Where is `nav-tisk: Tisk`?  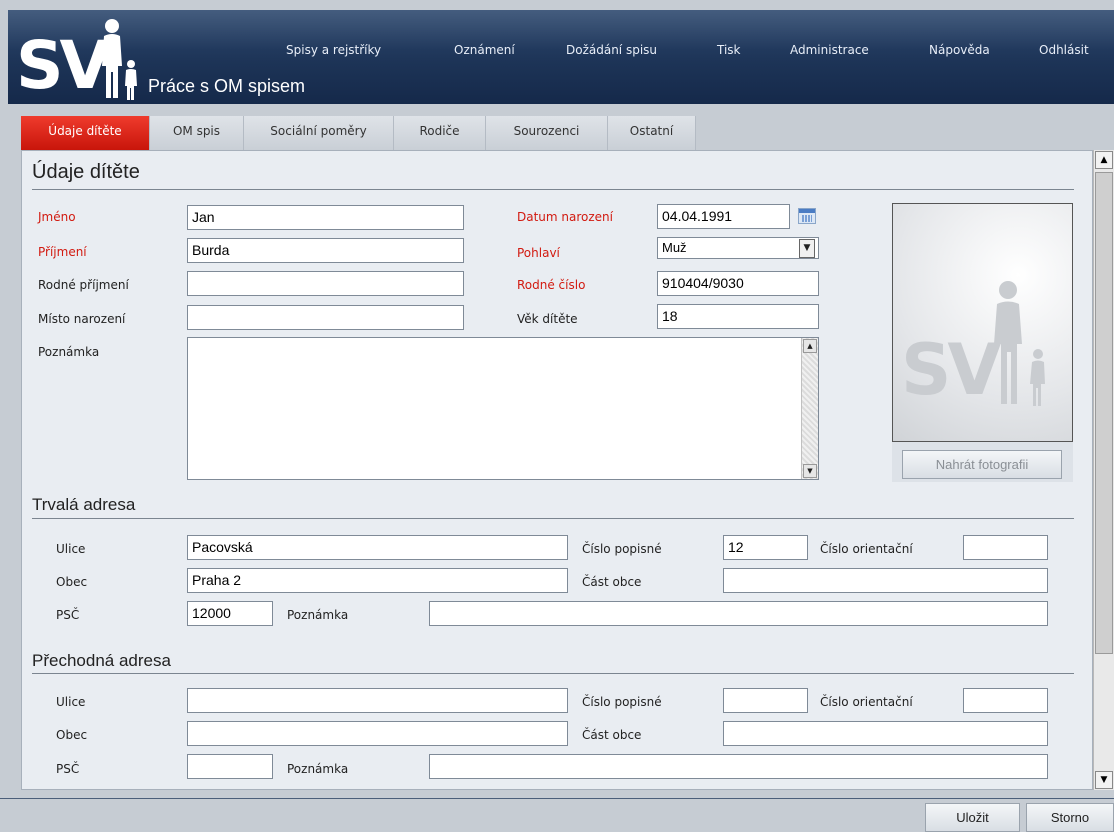 nav-tisk: Tisk is located at coordinates (729, 50).